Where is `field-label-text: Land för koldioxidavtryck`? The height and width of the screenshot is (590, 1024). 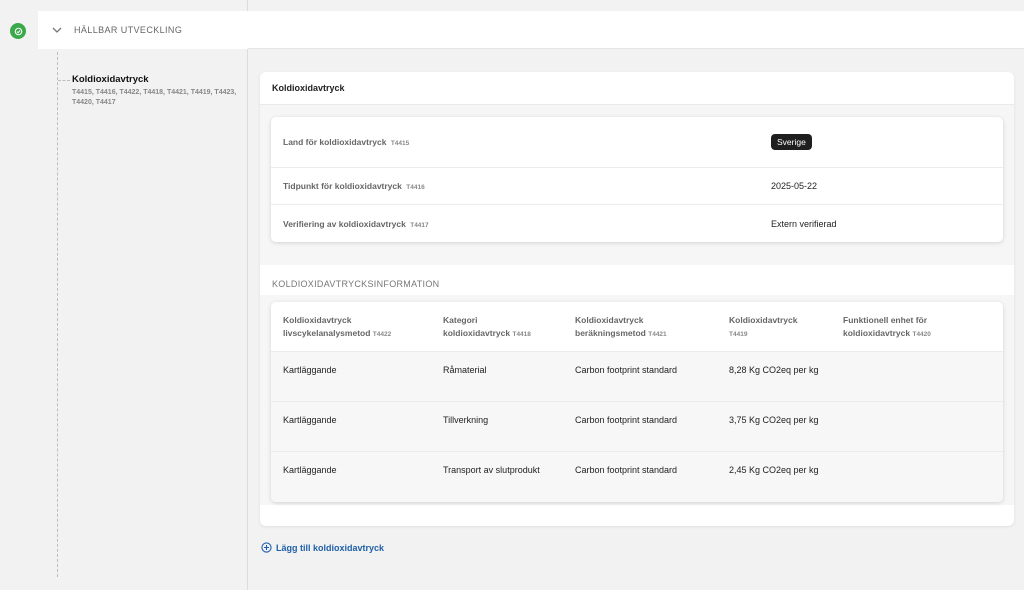 field-label-text: Land för koldioxidavtryck is located at coordinates (335, 142).